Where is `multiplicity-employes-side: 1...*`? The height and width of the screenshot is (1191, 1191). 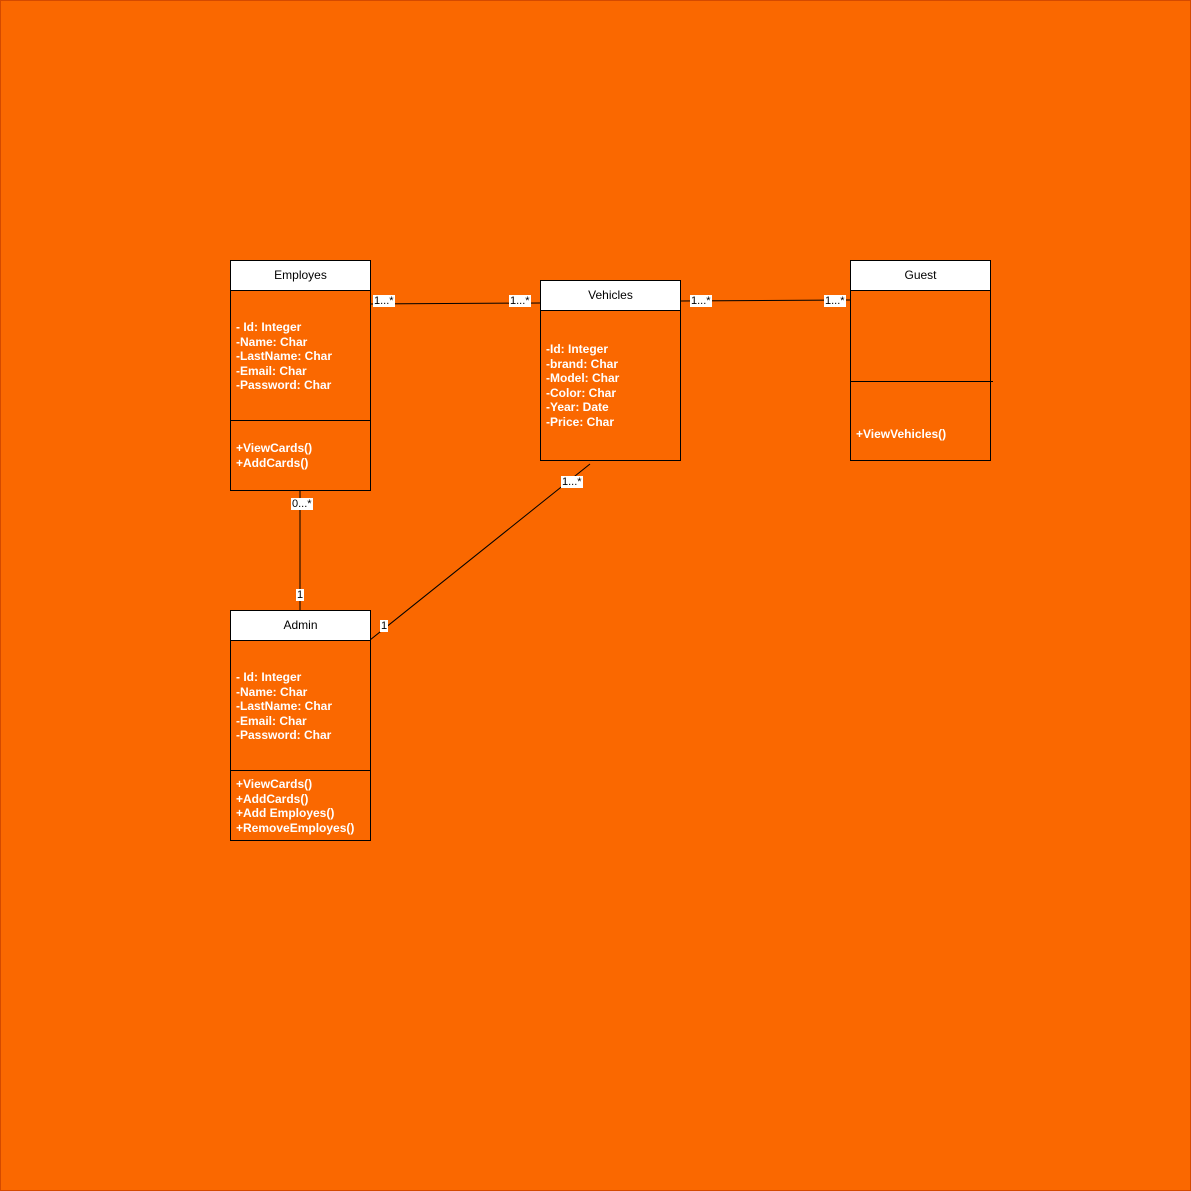 multiplicity-employes-side: 1...* is located at coordinates (384, 301).